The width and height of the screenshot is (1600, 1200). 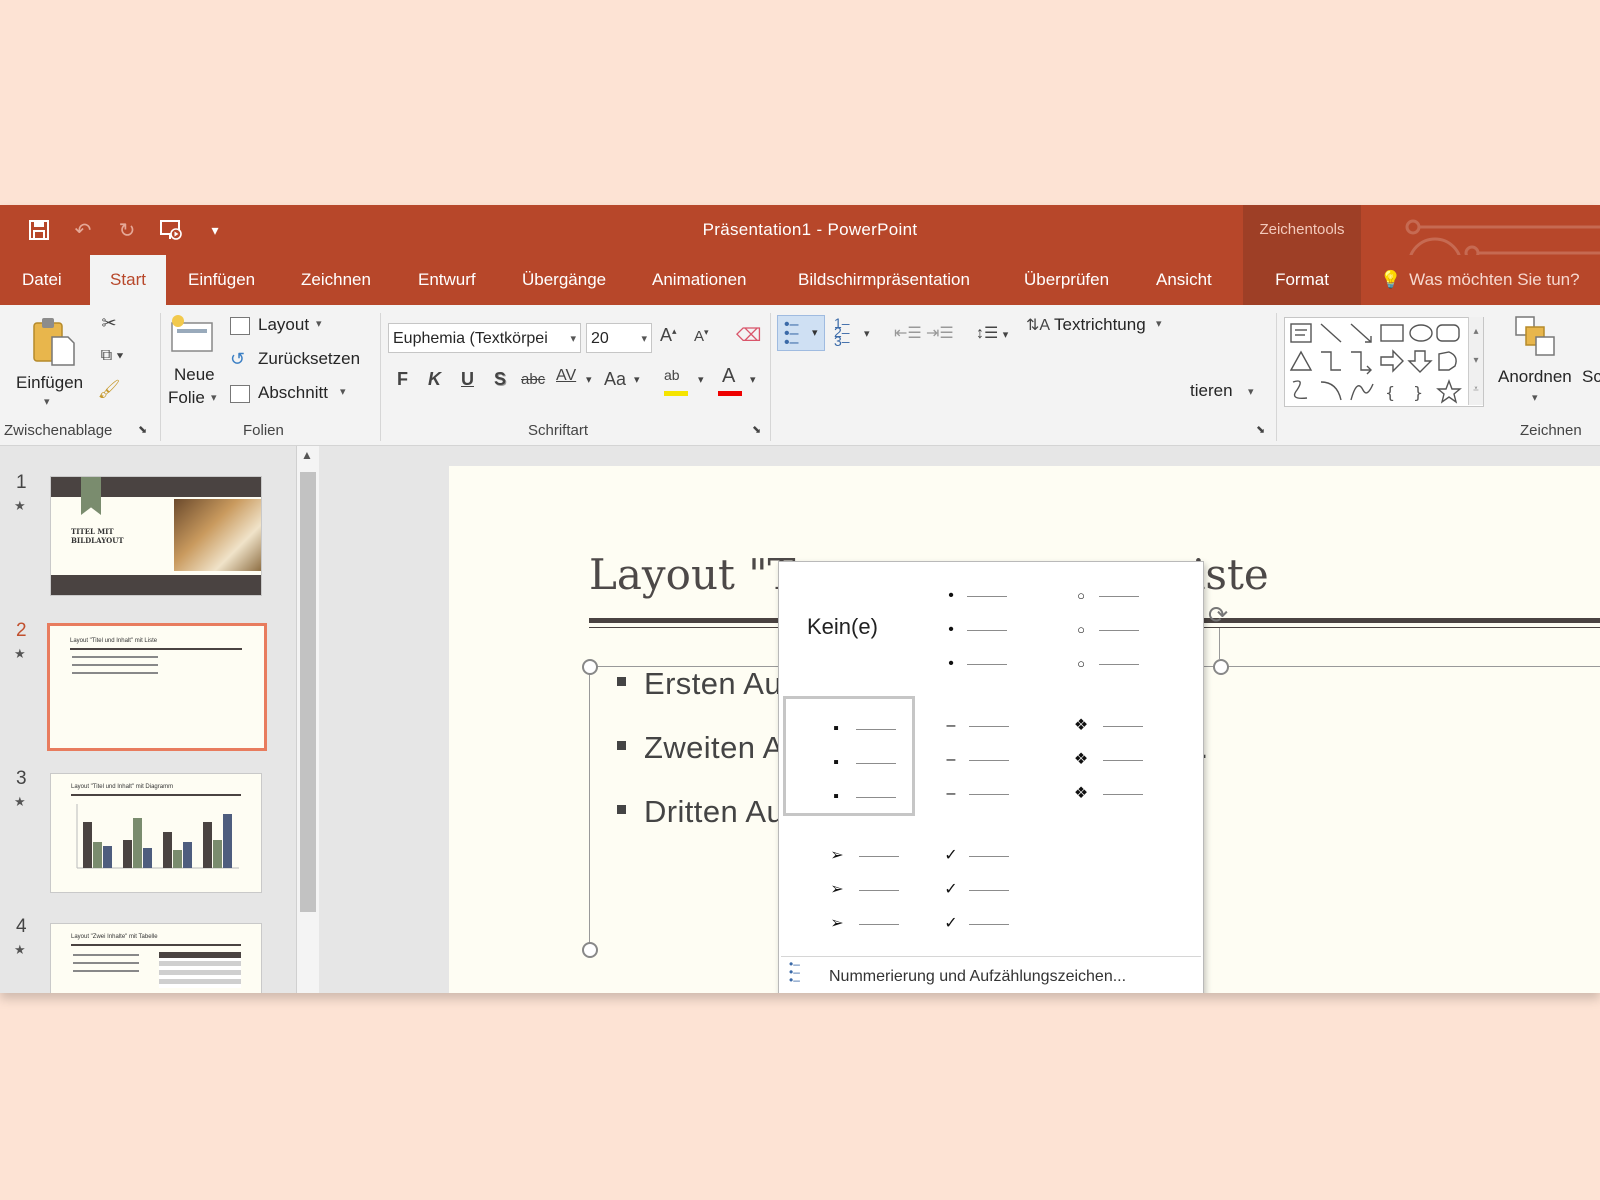 What do you see at coordinates (794, 972) in the screenshot?
I see `bullets-list-icon: •– •– •–` at bounding box center [794, 972].